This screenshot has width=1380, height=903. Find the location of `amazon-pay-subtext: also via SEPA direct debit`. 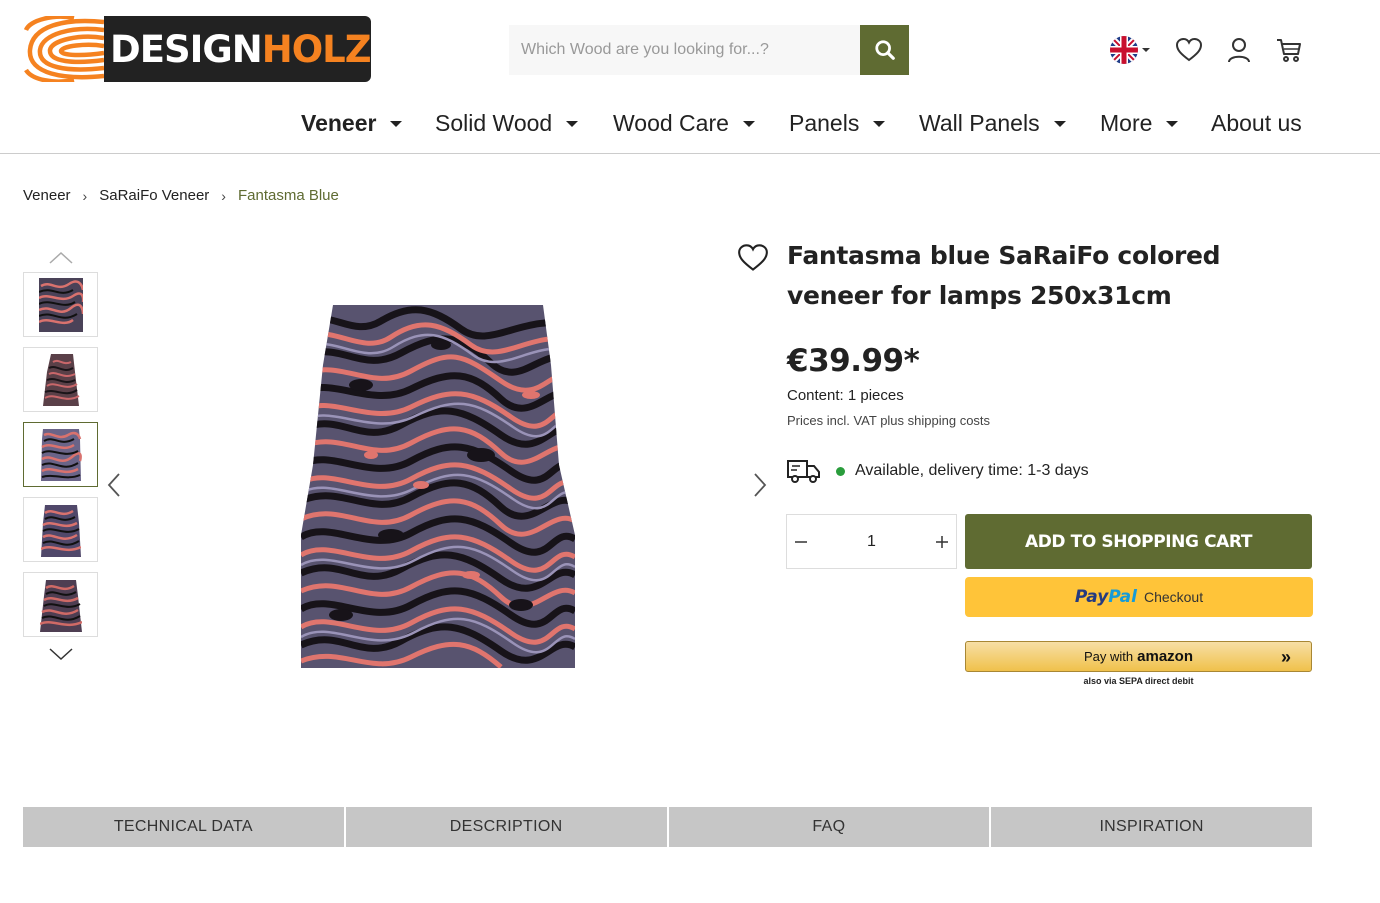

amazon-pay-subtext: also via SEPA direct debit is located at coordinates (1138, 681).